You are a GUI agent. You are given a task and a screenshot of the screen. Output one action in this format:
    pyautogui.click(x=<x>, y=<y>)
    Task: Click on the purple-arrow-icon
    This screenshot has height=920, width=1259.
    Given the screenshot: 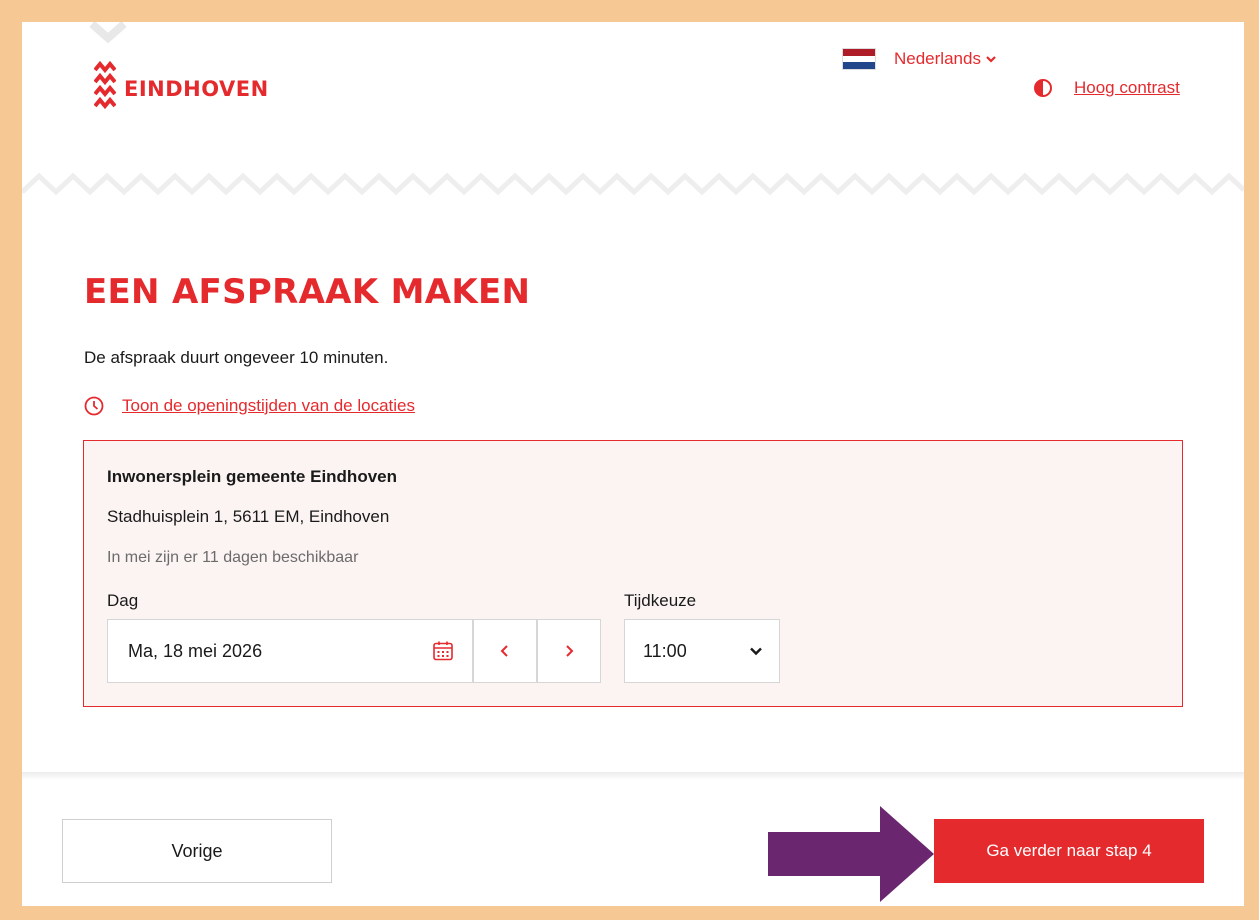 What is the action you would take?
    pyautogui.click(x=851, y=854)
    